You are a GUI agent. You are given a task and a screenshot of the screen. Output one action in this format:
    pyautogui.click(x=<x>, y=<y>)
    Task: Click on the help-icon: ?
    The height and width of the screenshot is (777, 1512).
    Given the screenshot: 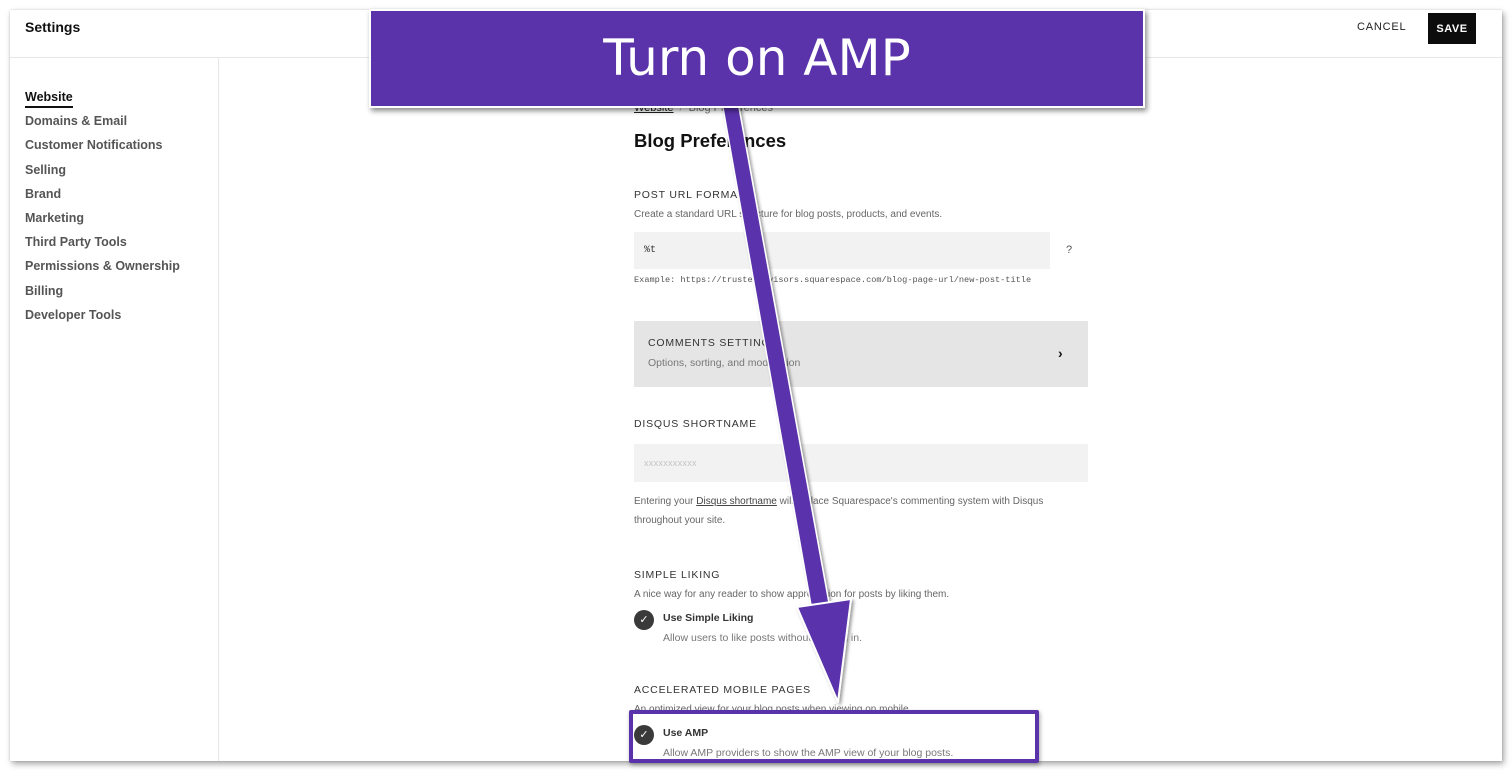 What is the action you would take?
    pyautogui.click(x=1069, y=250)
    